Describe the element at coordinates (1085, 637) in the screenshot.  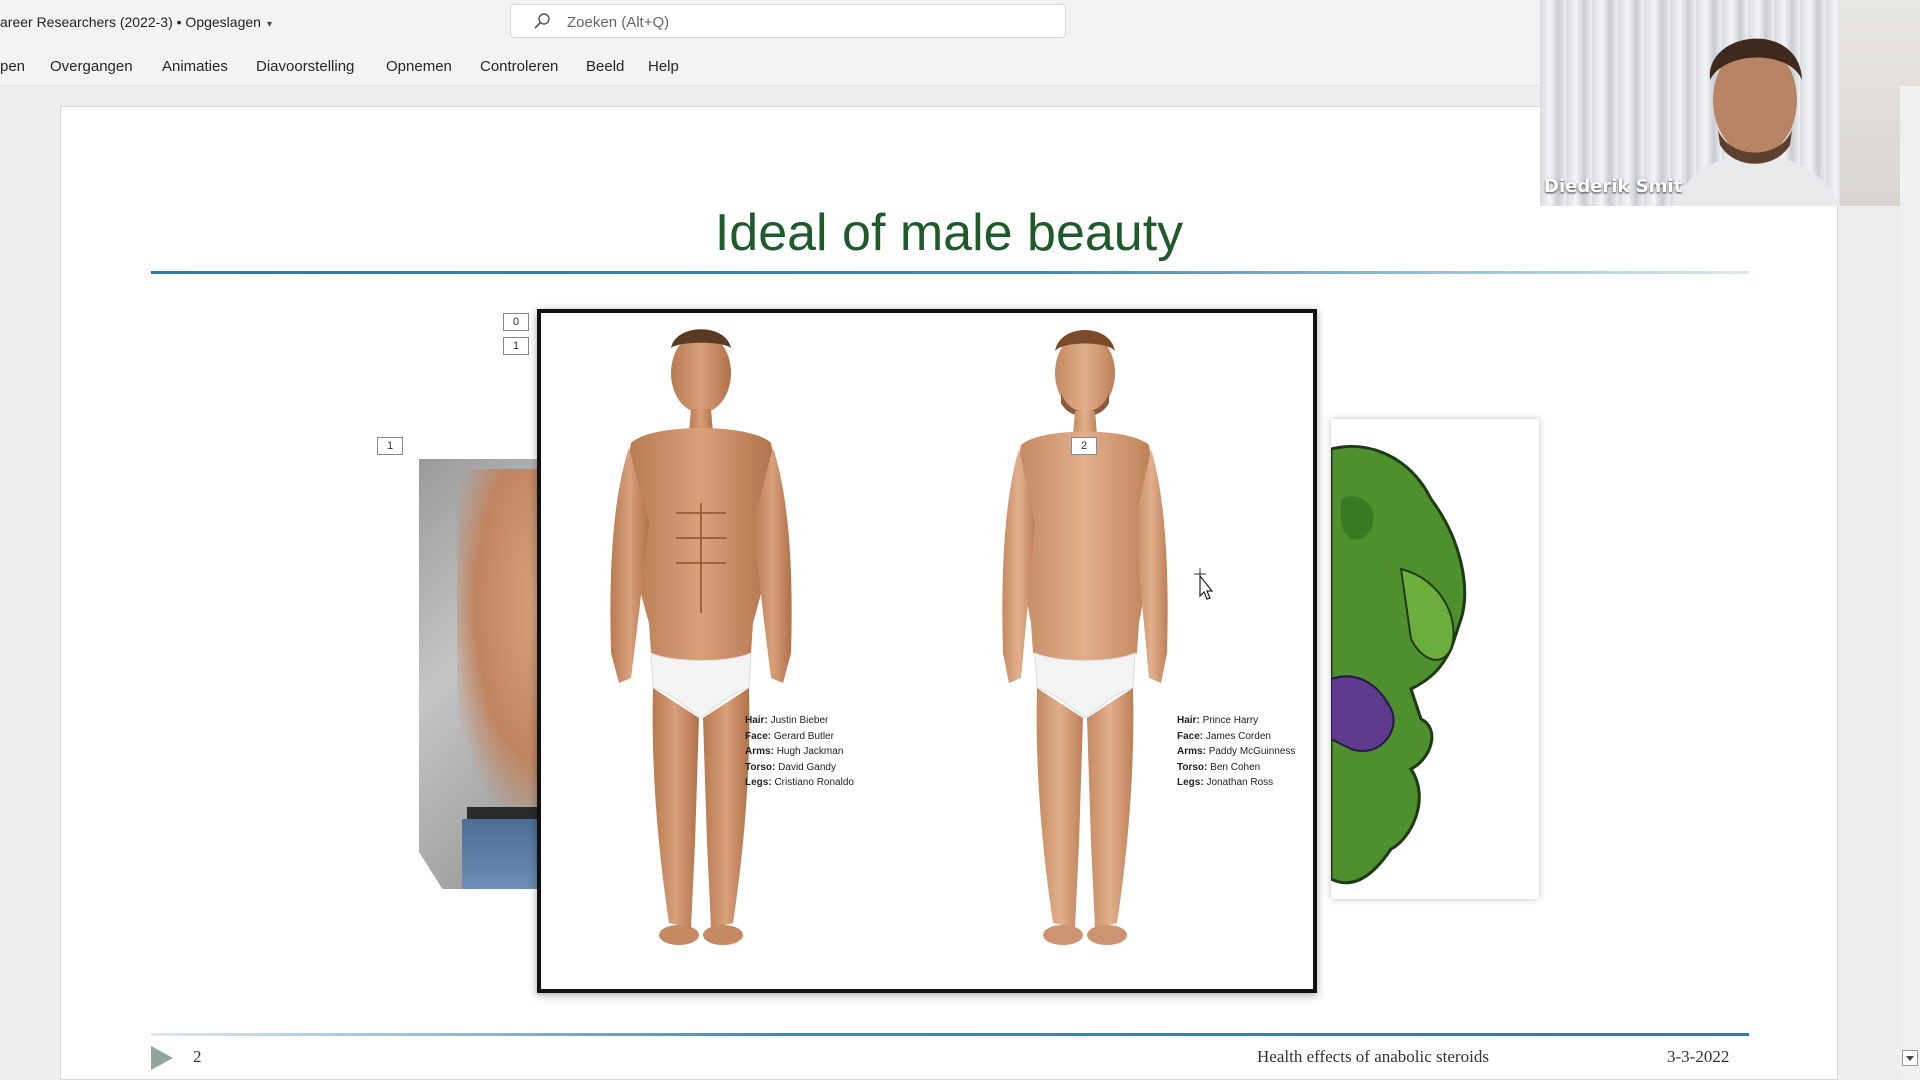
I see `average-figure` at that location.